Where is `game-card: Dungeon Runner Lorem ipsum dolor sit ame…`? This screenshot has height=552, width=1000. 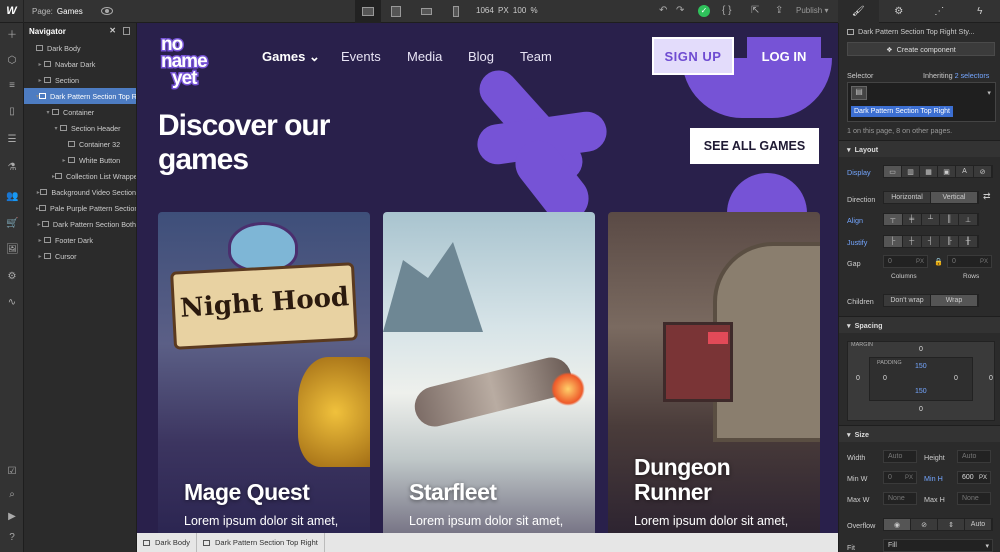
game-card: Dungeon Runner Lorem ipsum dolor sit ame… is located at coordinates (714, 372).